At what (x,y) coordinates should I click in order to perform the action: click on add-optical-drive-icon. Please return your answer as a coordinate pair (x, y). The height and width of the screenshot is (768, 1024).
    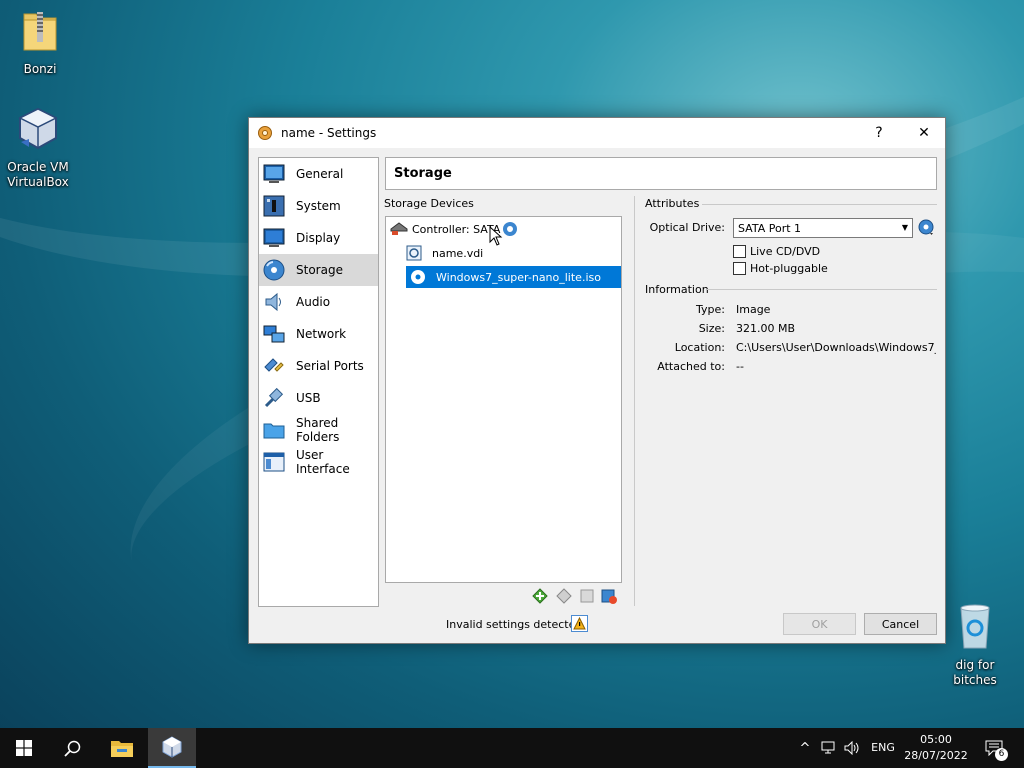
    Looking at the image, I should click on (510, 229).